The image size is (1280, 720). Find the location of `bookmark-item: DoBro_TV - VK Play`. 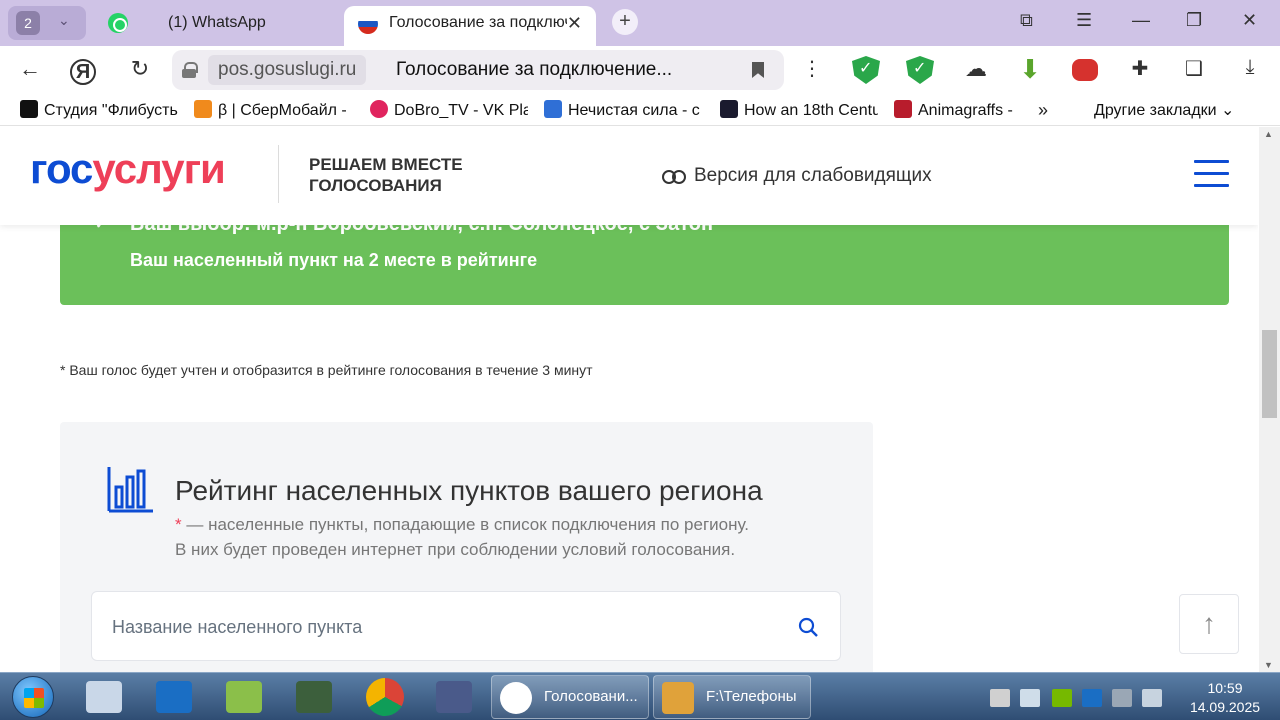

bookmark-item: DoBro_TV - VK Play is located at coordinates (449, 111).